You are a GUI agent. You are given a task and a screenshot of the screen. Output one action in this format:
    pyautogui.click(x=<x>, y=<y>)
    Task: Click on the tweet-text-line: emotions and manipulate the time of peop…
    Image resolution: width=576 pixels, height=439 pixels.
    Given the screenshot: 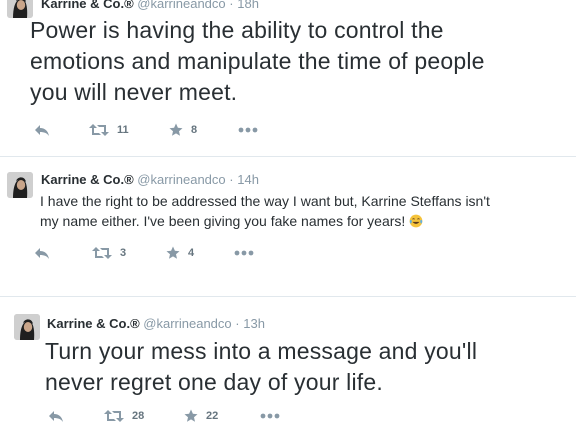 What is the action you would take?
    pyautogui.click(x=257, y=61)
    